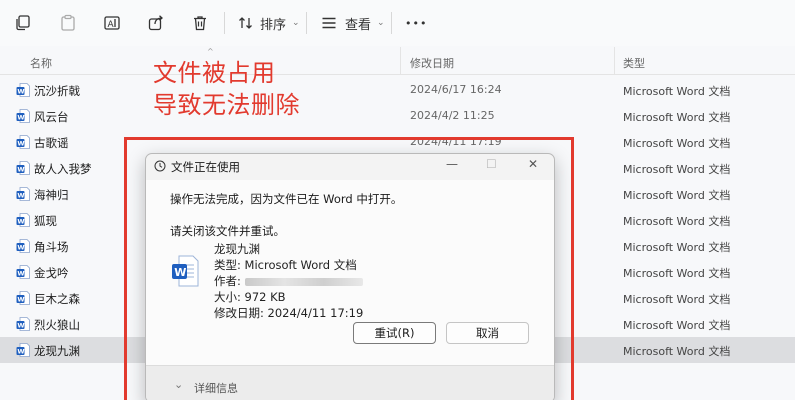  Describe the element at coordinates (226, 105) in the screenshot. I see `annotation-line-2: 导致无法删除` at that location.